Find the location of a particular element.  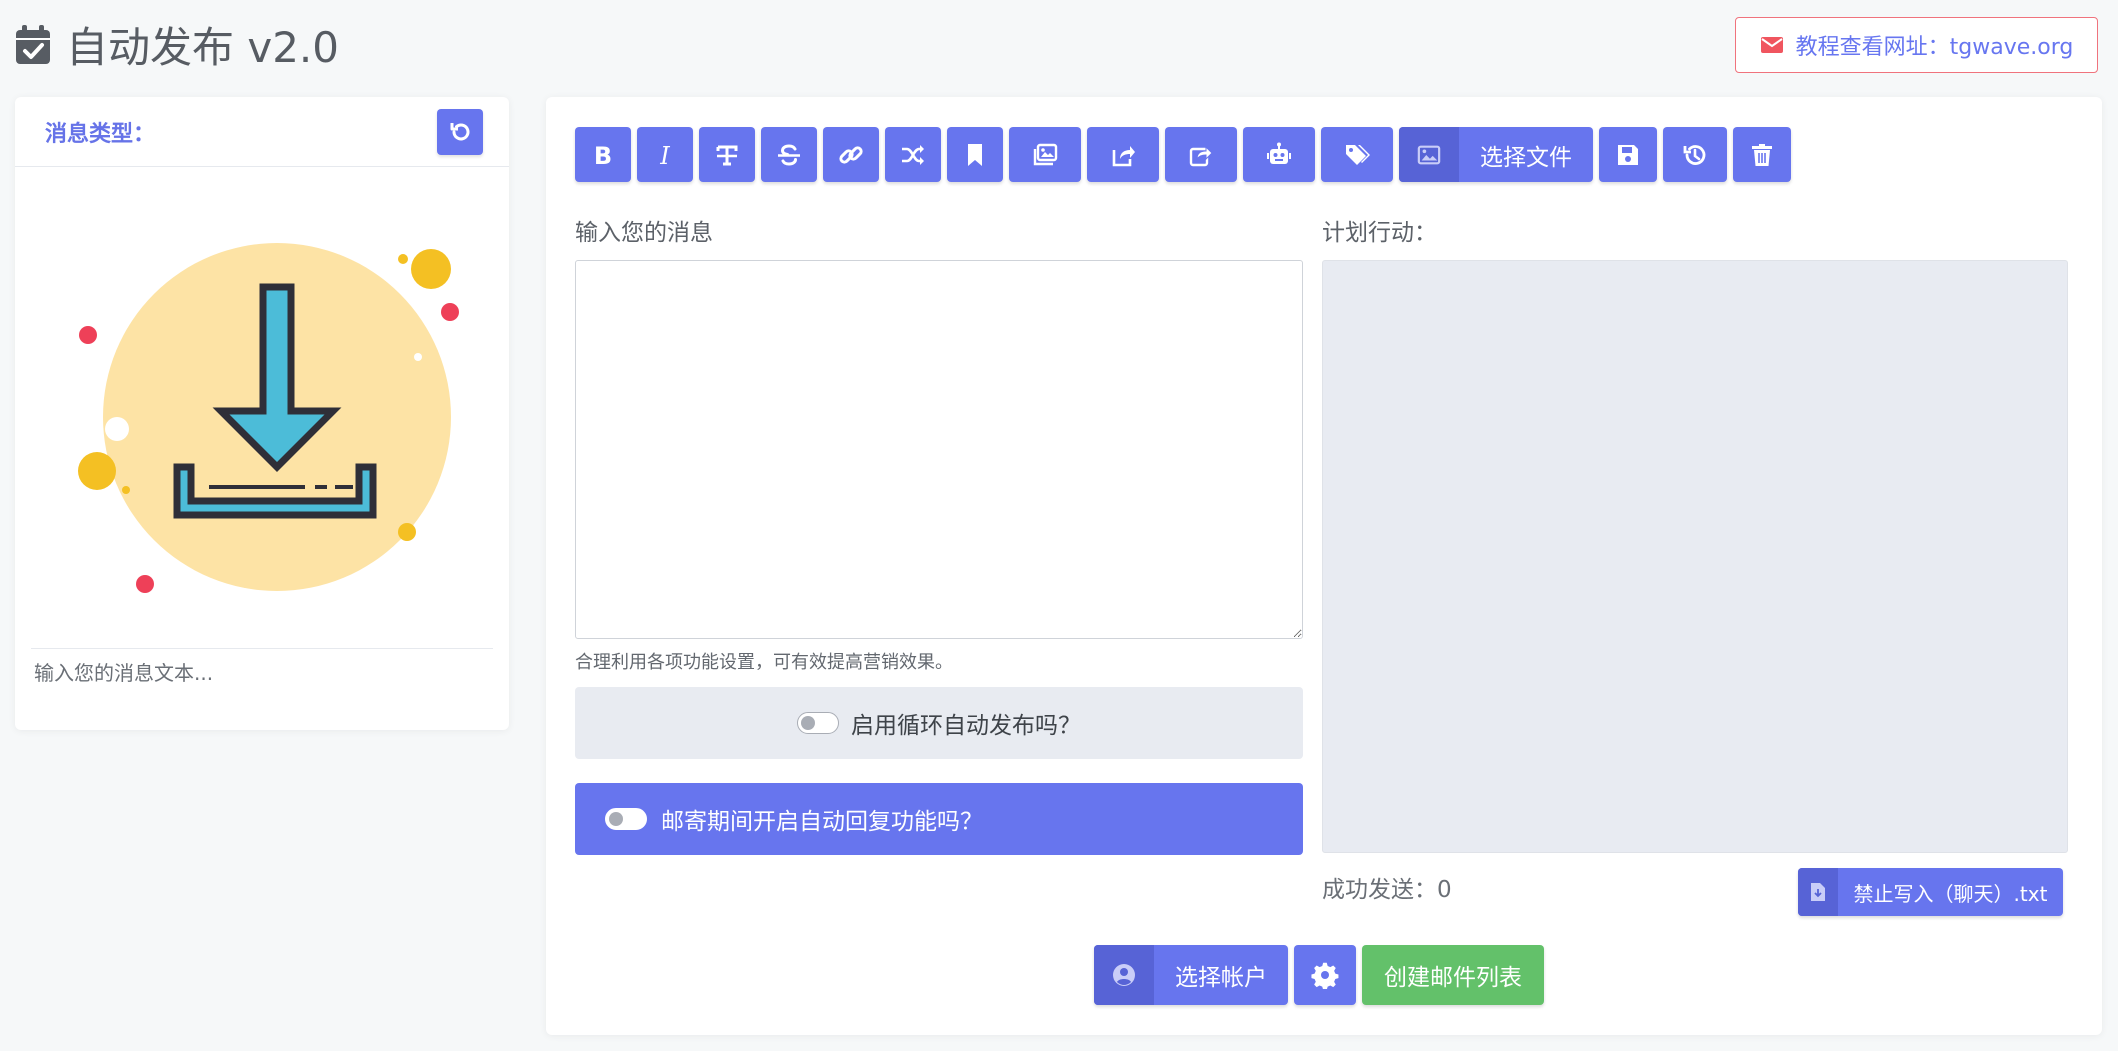

bold-icon: B is located at coordinates (603, 155).